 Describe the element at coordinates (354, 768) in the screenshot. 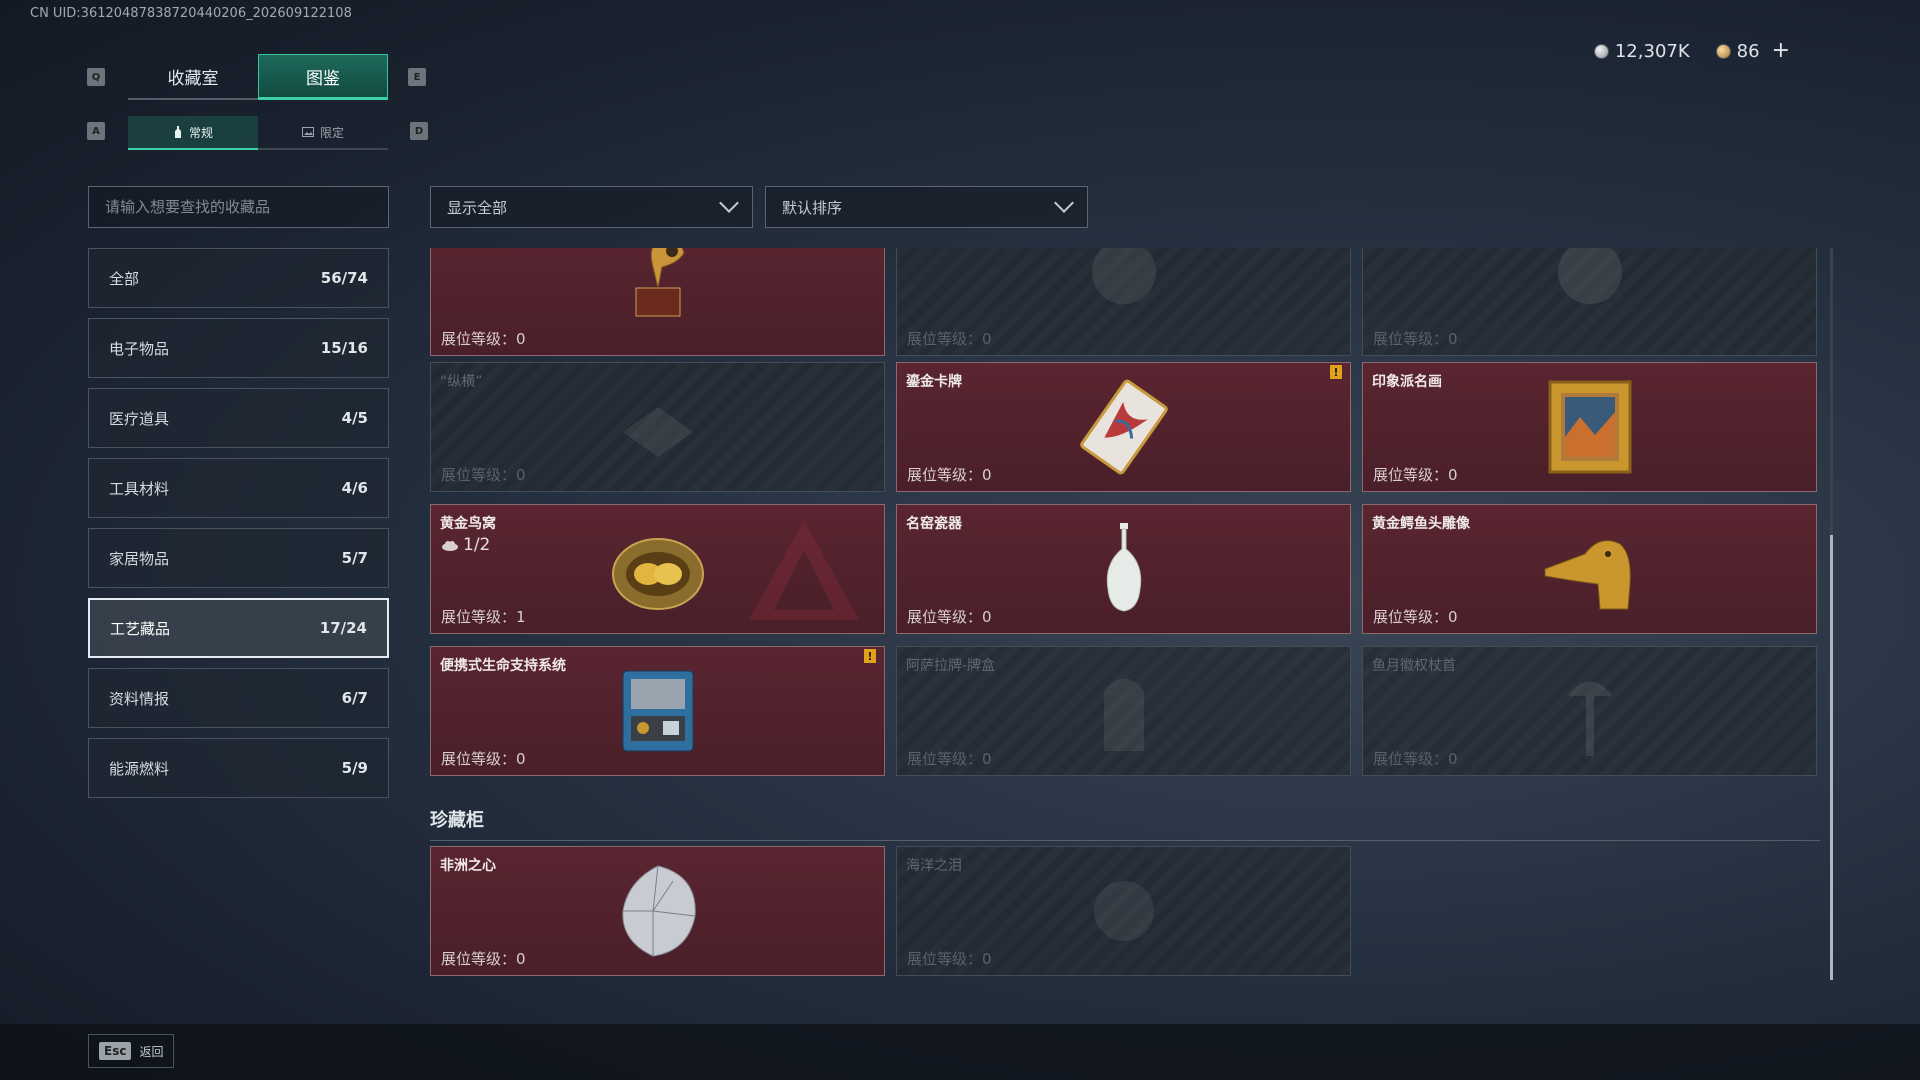

I see `category-count: 5/9` at that location.